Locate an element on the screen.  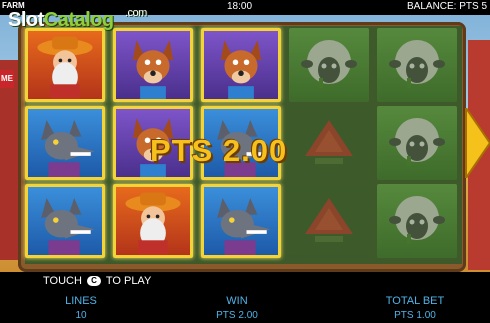
touch-to-play-prompt: TOUCH C TO PLAY is located at coordinates (97, 281).